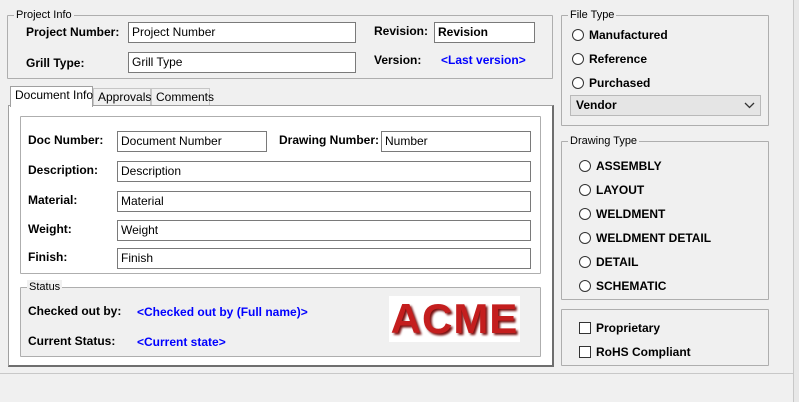 The image size is (799, 402). What do you see at coordinates (182, 97) in the screenshot?
I see `tab-comments: Comments` at bounding box center [182, 97].